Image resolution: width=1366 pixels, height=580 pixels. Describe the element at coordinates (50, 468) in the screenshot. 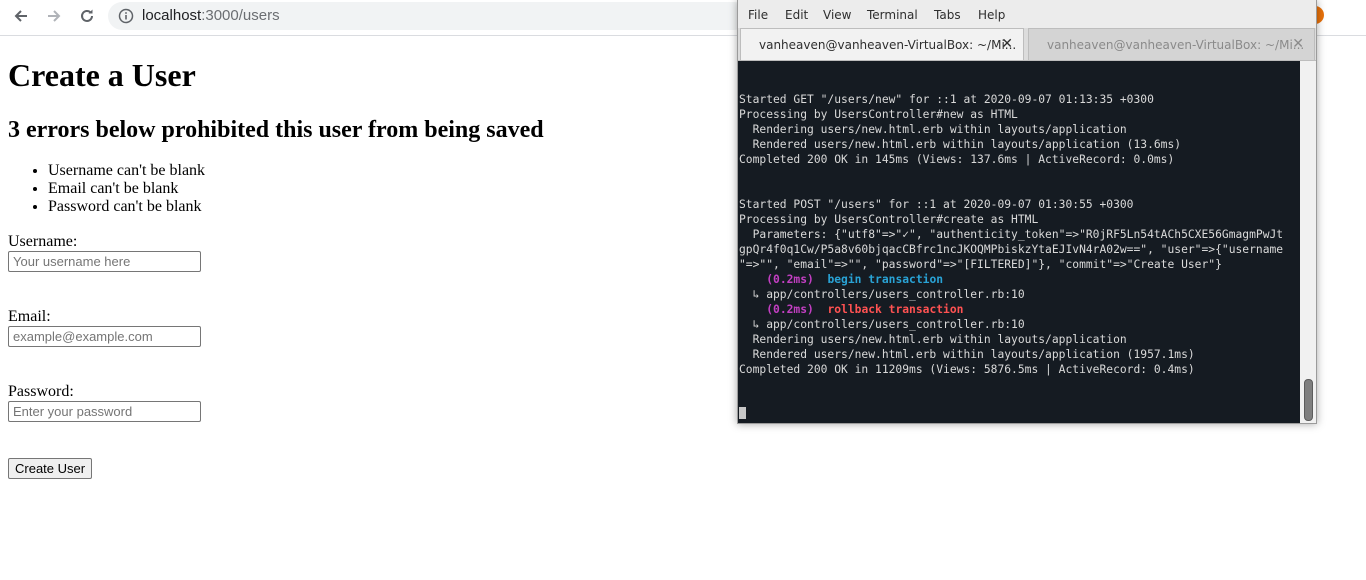

I see `create-user-button: Create User` at that location.